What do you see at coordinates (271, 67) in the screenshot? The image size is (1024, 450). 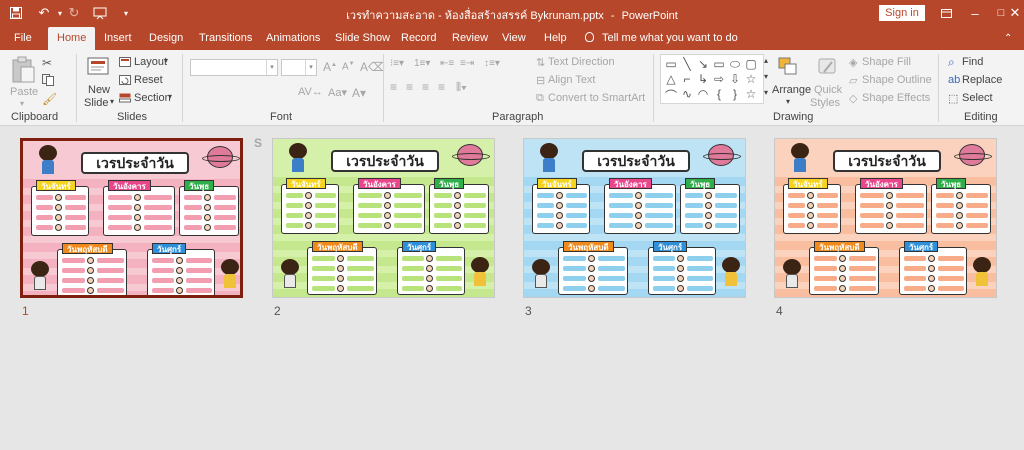 I see `font-name-dropdown-icon: ▾` at bounding box center [271, 67].